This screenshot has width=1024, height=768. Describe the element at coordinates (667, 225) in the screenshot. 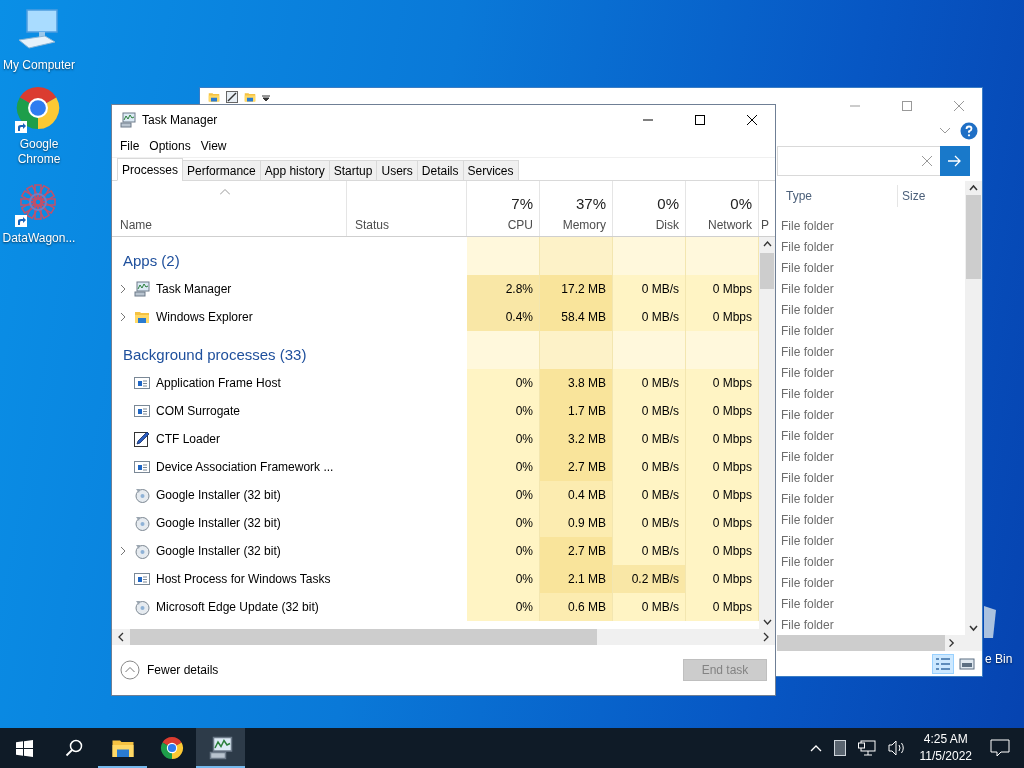

I see `column-header: Disk` at that location.